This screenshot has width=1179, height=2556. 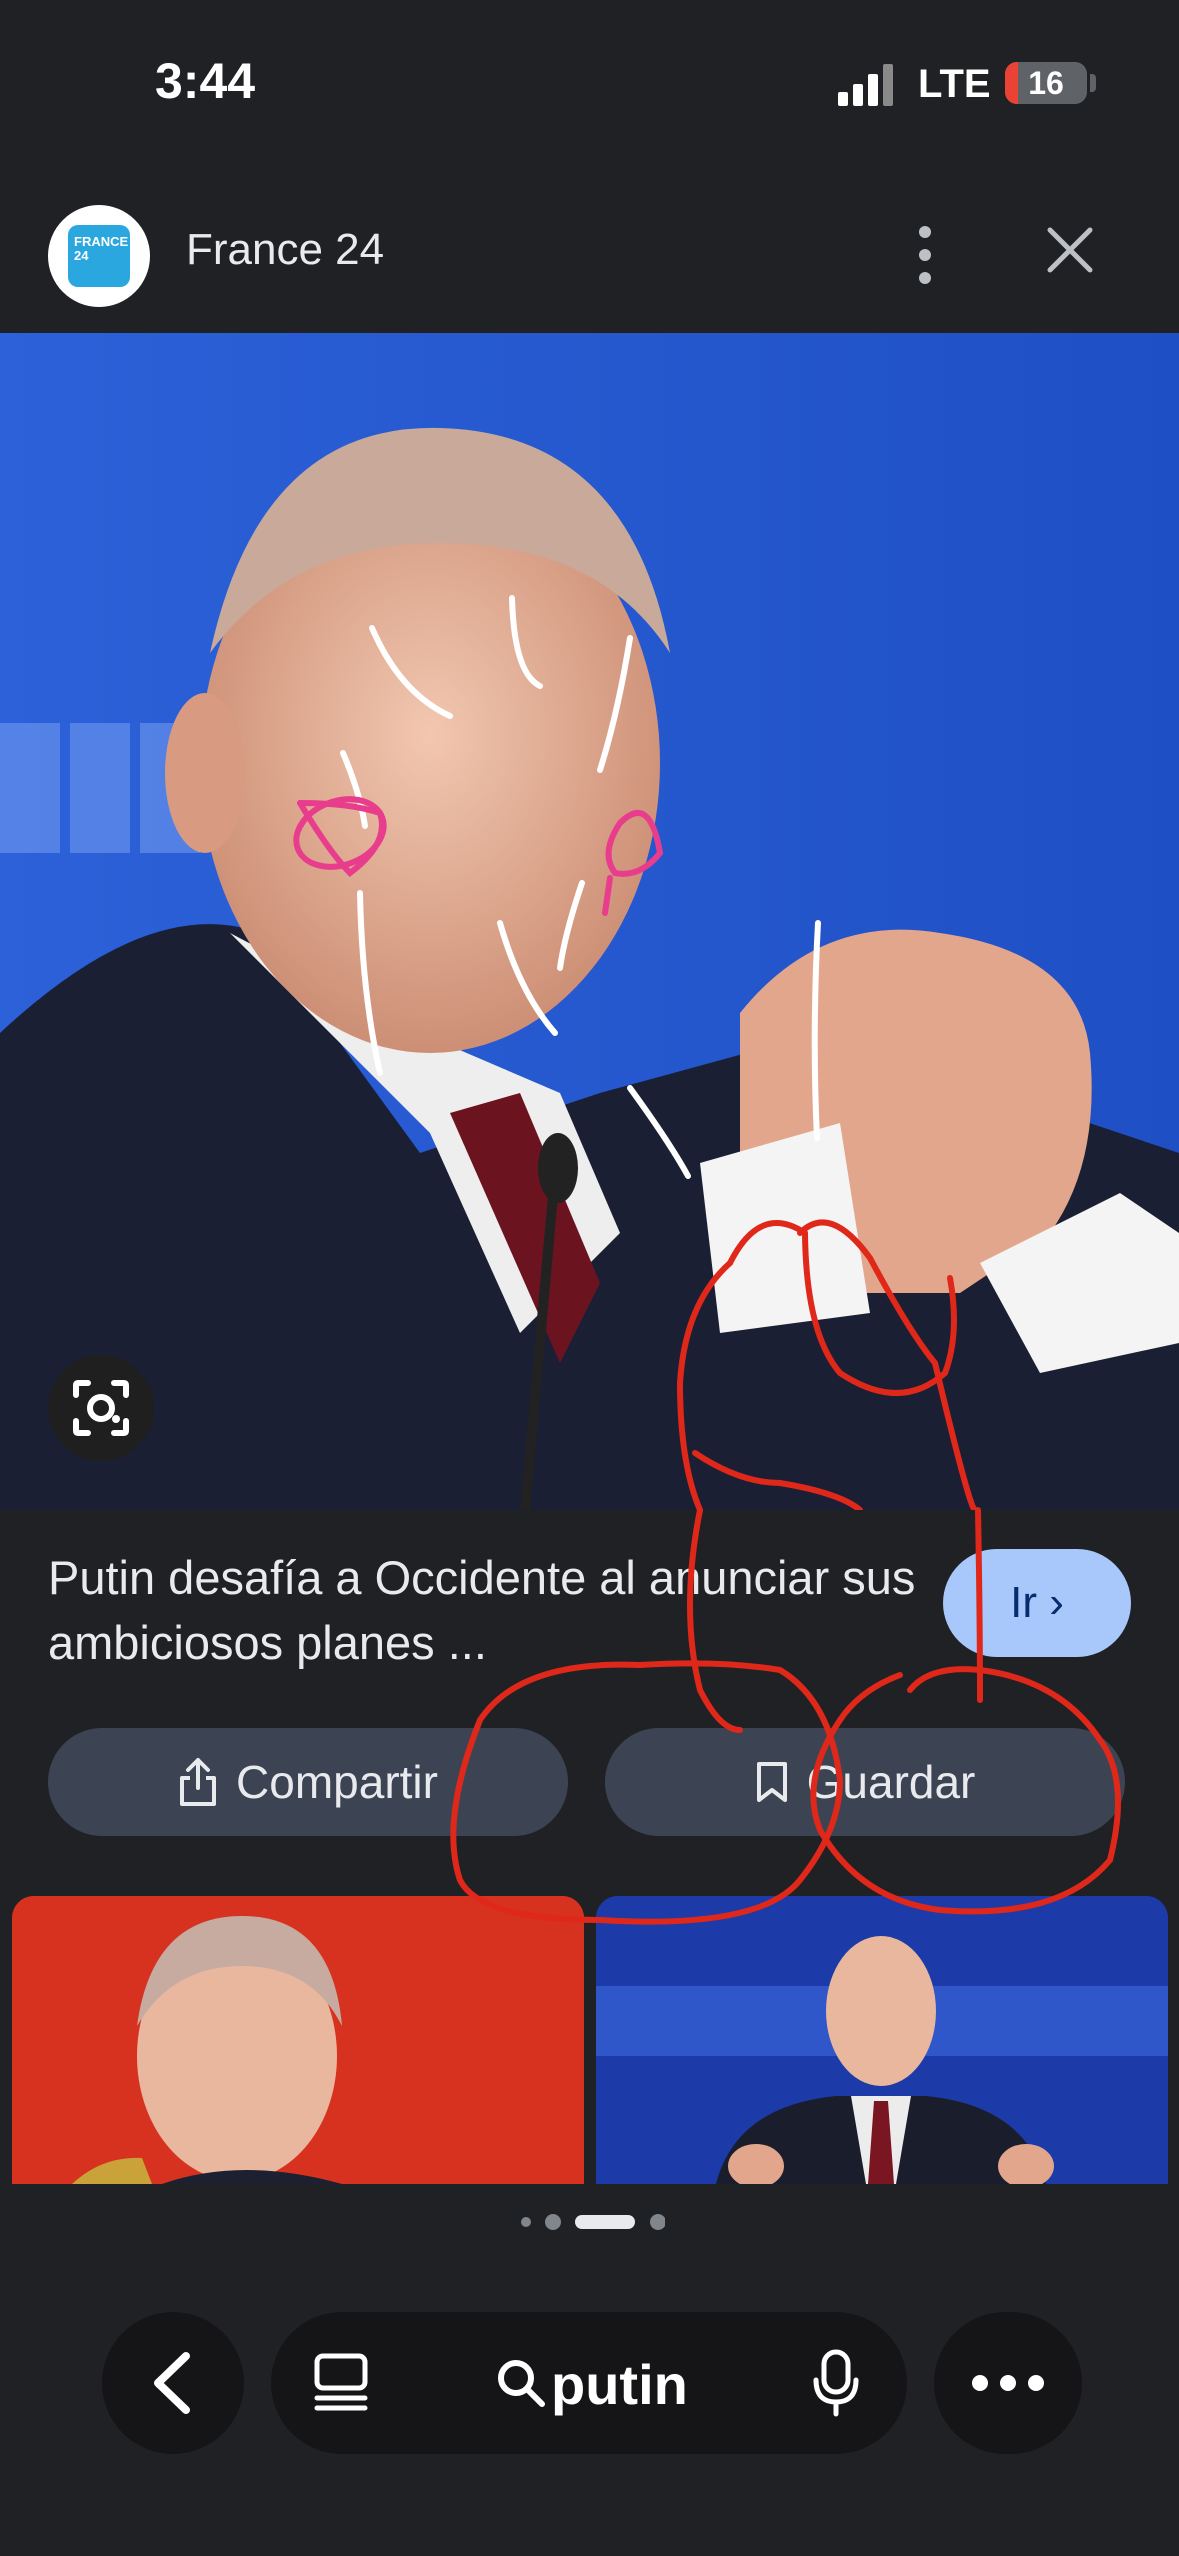 I want to click on save-button-label: Guardar, so click(x=891, y=1782).